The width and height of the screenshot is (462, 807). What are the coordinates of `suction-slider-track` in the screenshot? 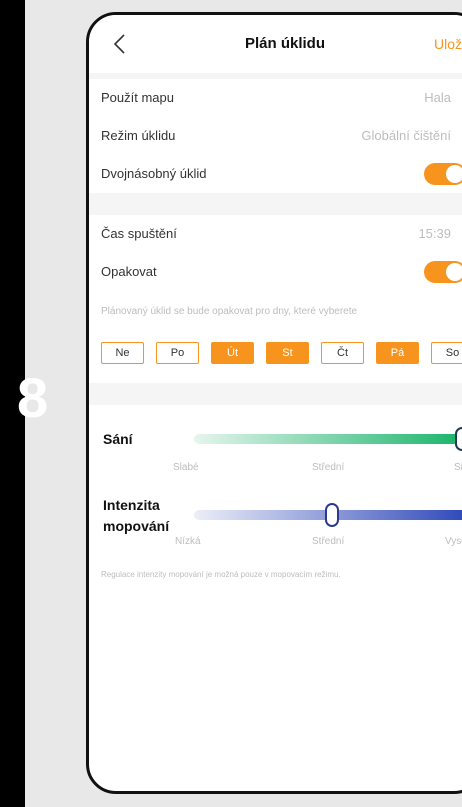 It's located at (328, 439).